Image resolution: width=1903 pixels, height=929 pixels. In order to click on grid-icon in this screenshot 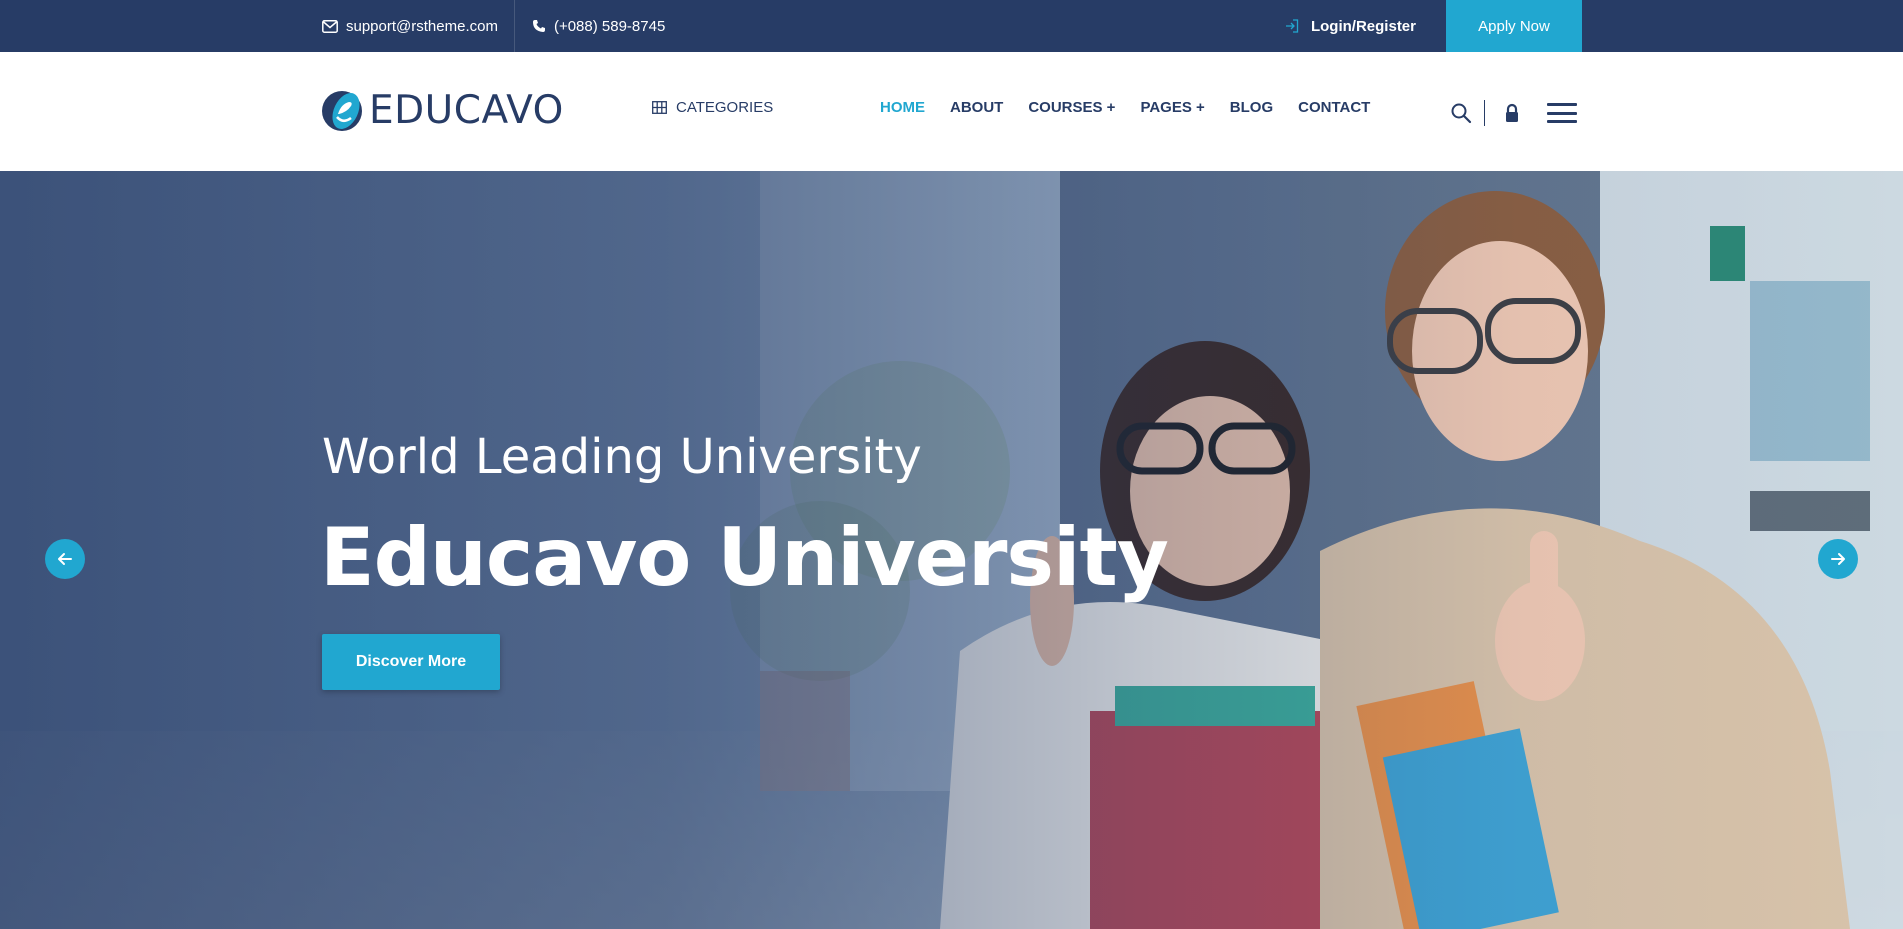, I will do `click(659, 107)`.